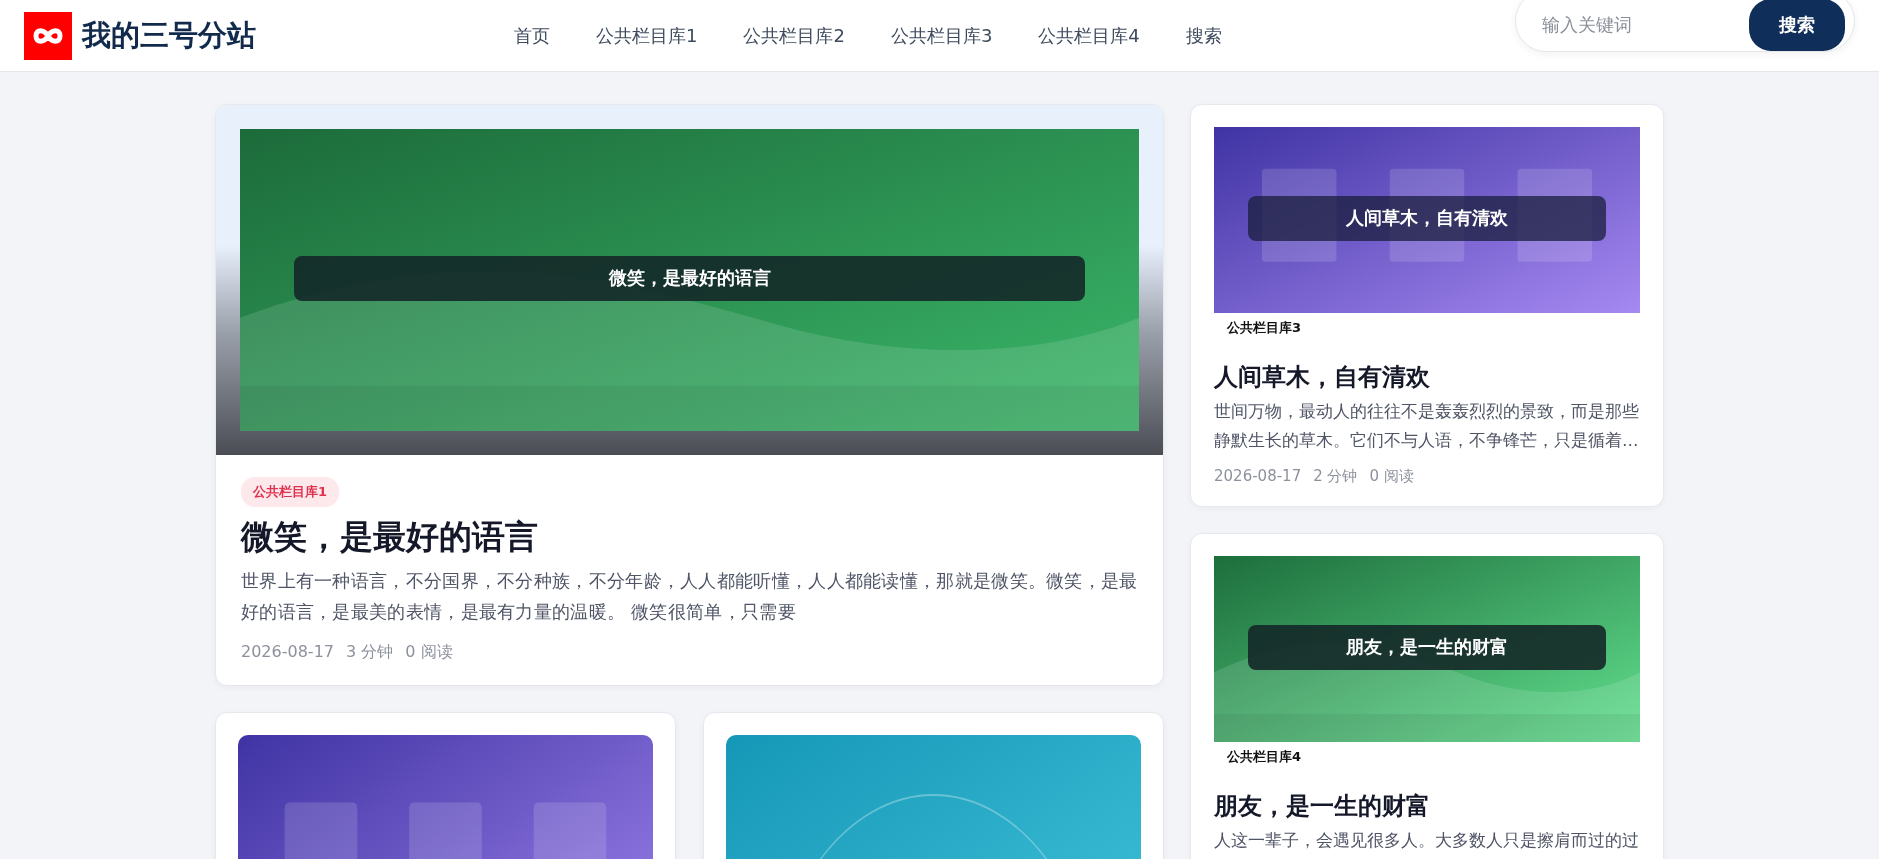 This screenshot has height=859, width=1879. Describe the element at coordinates (794, 35) in the screenshot. I see `nav-link: 公共栏目库2` at that location.